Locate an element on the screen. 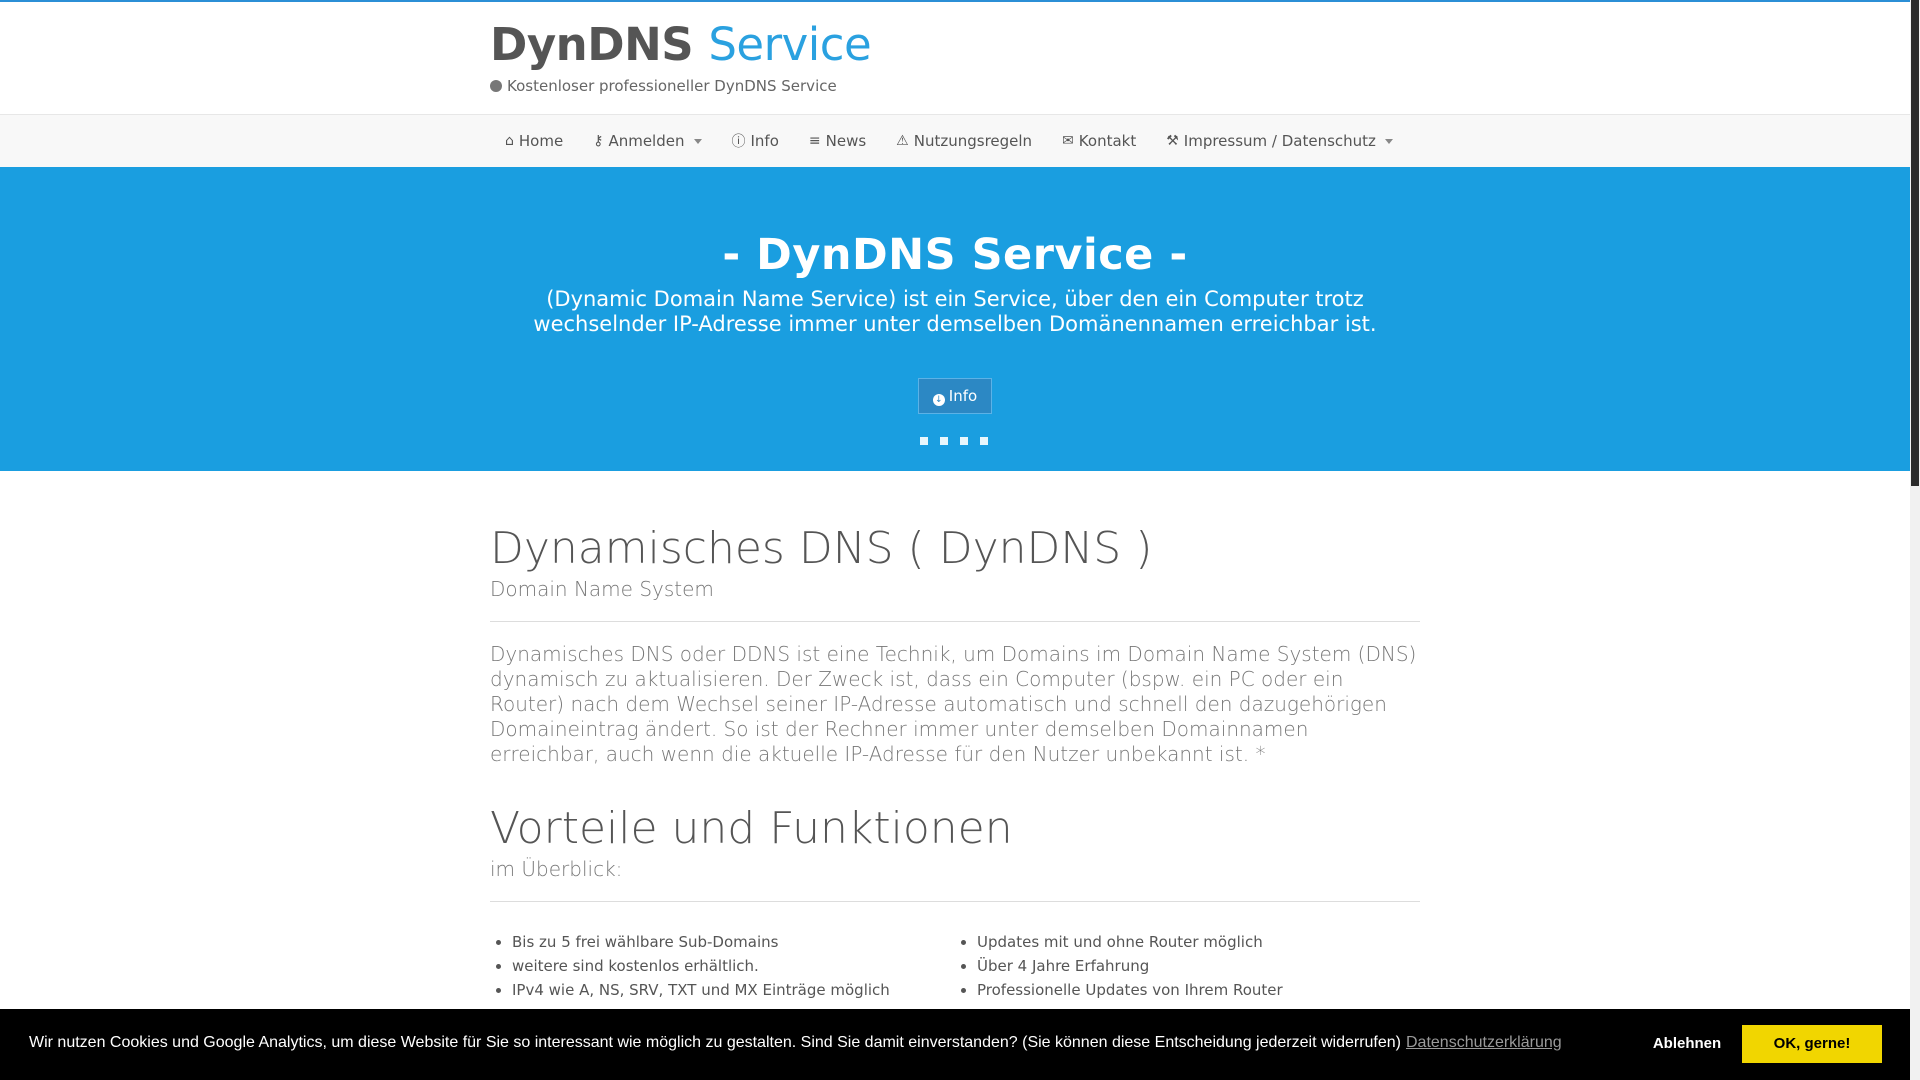 The height and width of the screenshot is (1080, 1920). key-icon: ⚷ is located at coordinates (598, 141).